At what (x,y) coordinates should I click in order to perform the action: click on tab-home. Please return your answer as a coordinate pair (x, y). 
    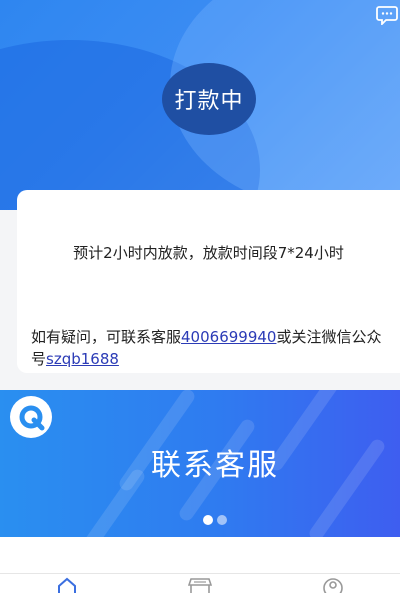
    Looking at the image, I should click on (67, 583).